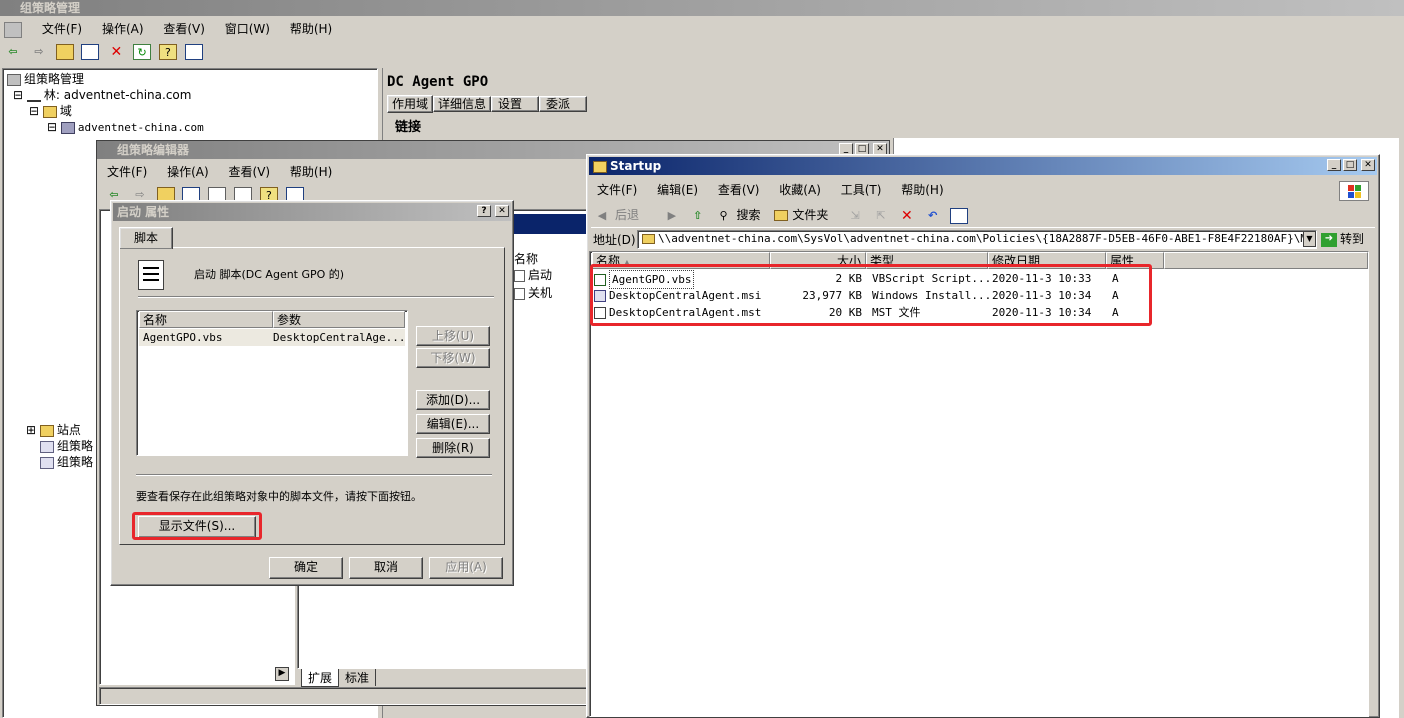  What do you see at coordinates (192, 79) in the screenshot?
I see `tree-root: 组策略管理` at bounding box center [192, 79].